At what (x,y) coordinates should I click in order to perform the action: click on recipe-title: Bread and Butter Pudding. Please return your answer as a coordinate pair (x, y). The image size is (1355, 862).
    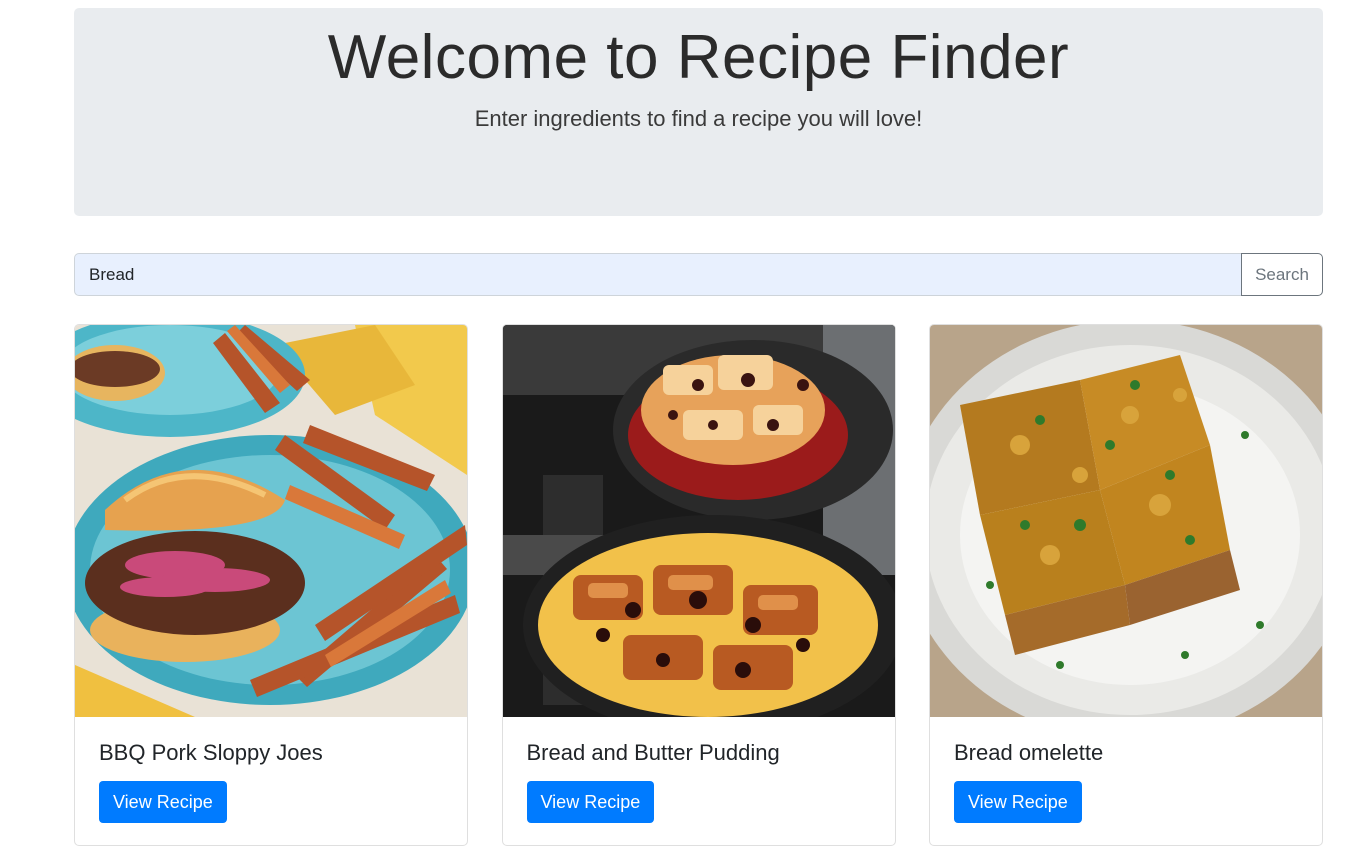
    Looking at the image, I should click on (653, 752).